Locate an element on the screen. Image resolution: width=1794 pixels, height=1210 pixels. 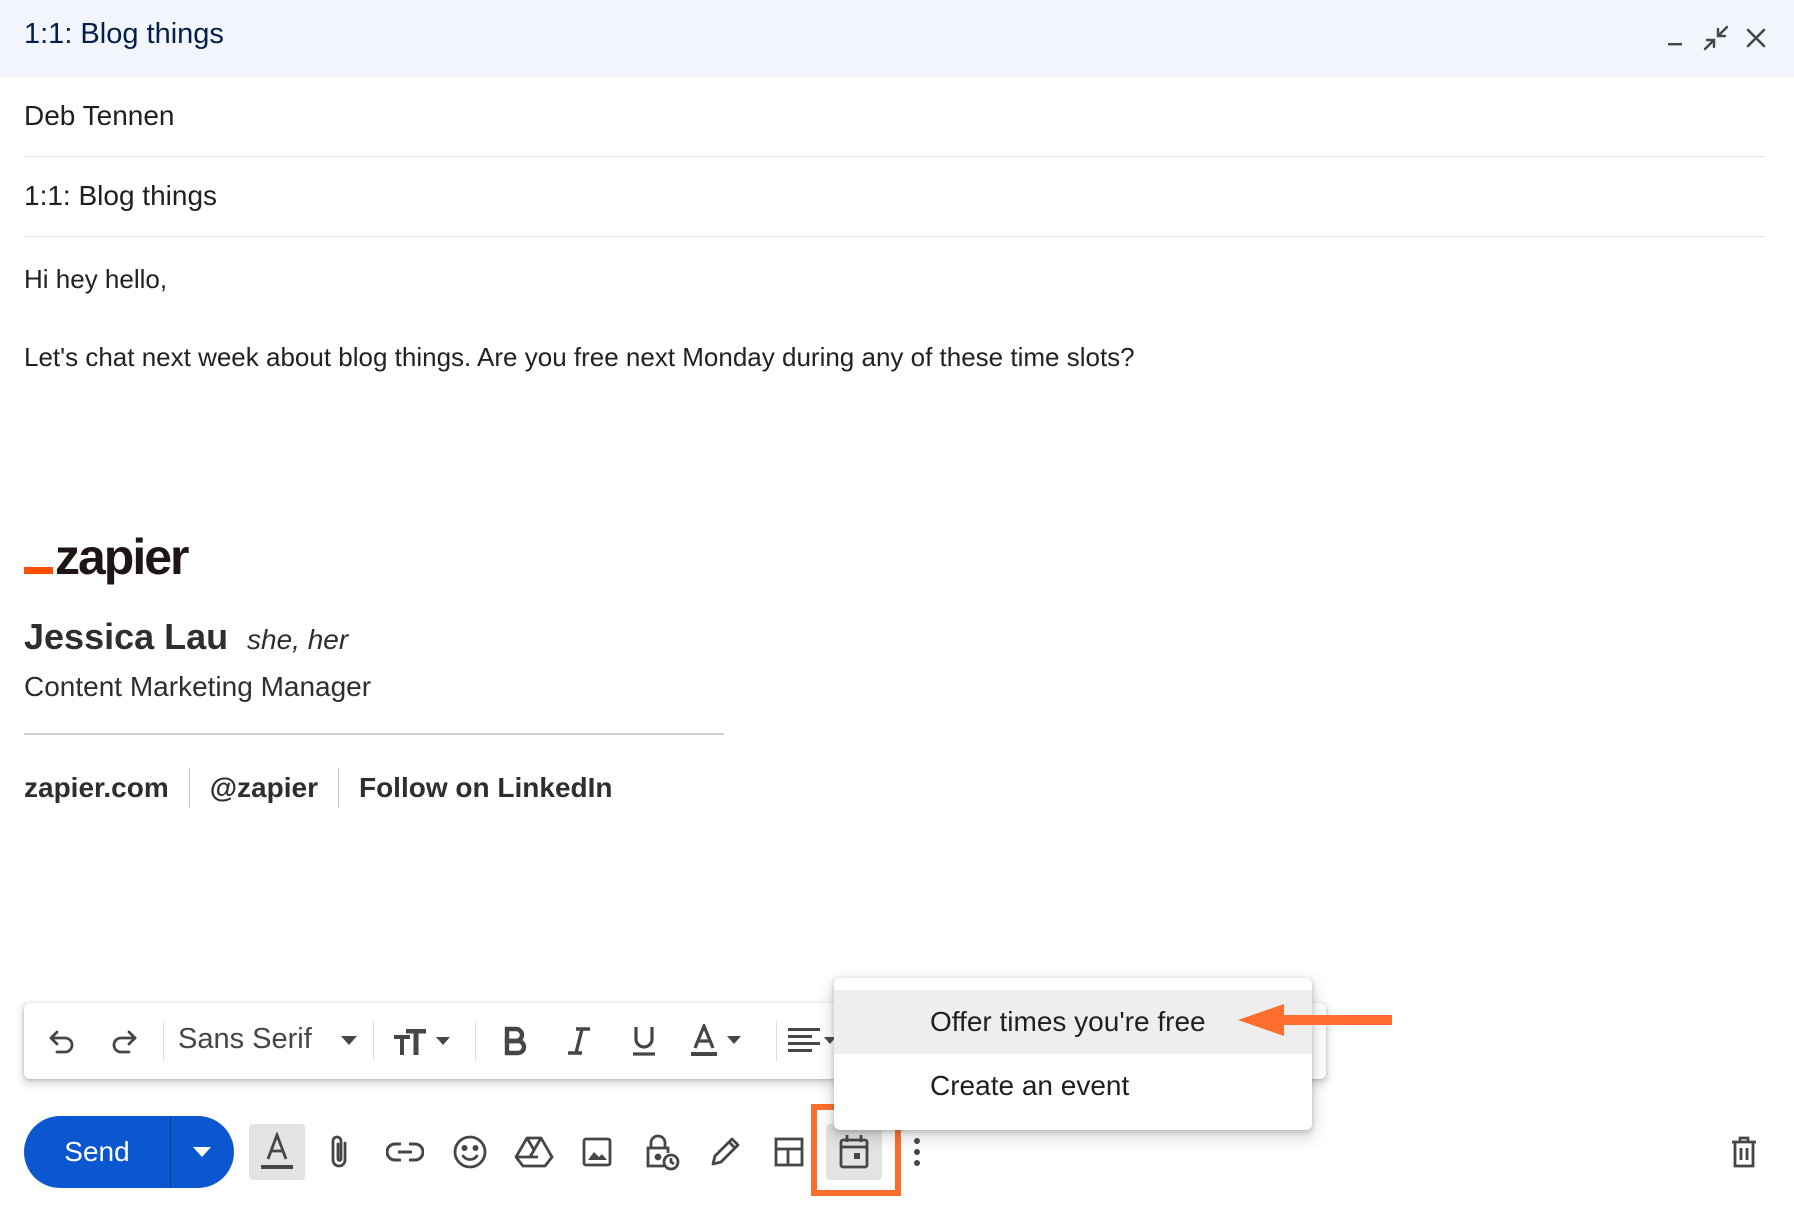
exit-fullscreen-icon is located at coordinates (1716, 38).